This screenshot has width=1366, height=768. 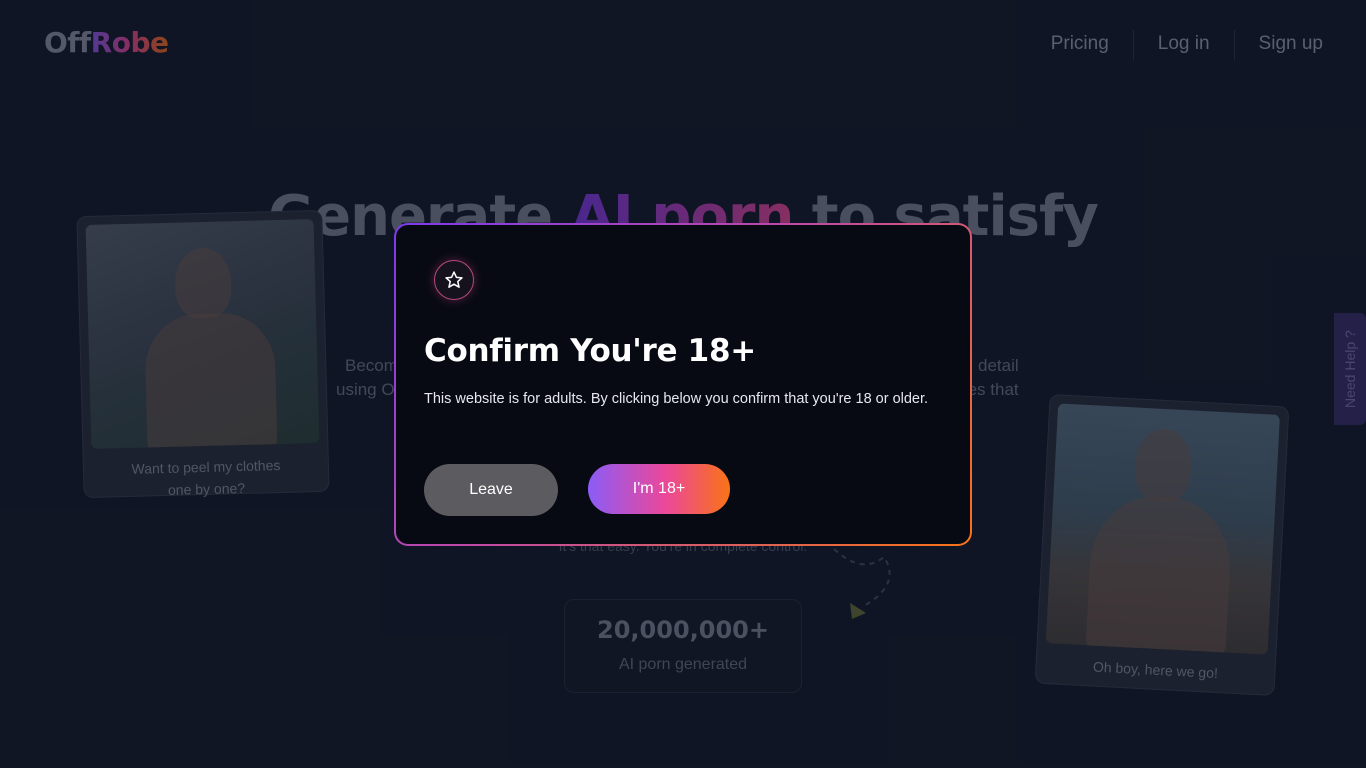 I want to click on modal-title: Confirm You're 18+, so click(x=590, y=351).